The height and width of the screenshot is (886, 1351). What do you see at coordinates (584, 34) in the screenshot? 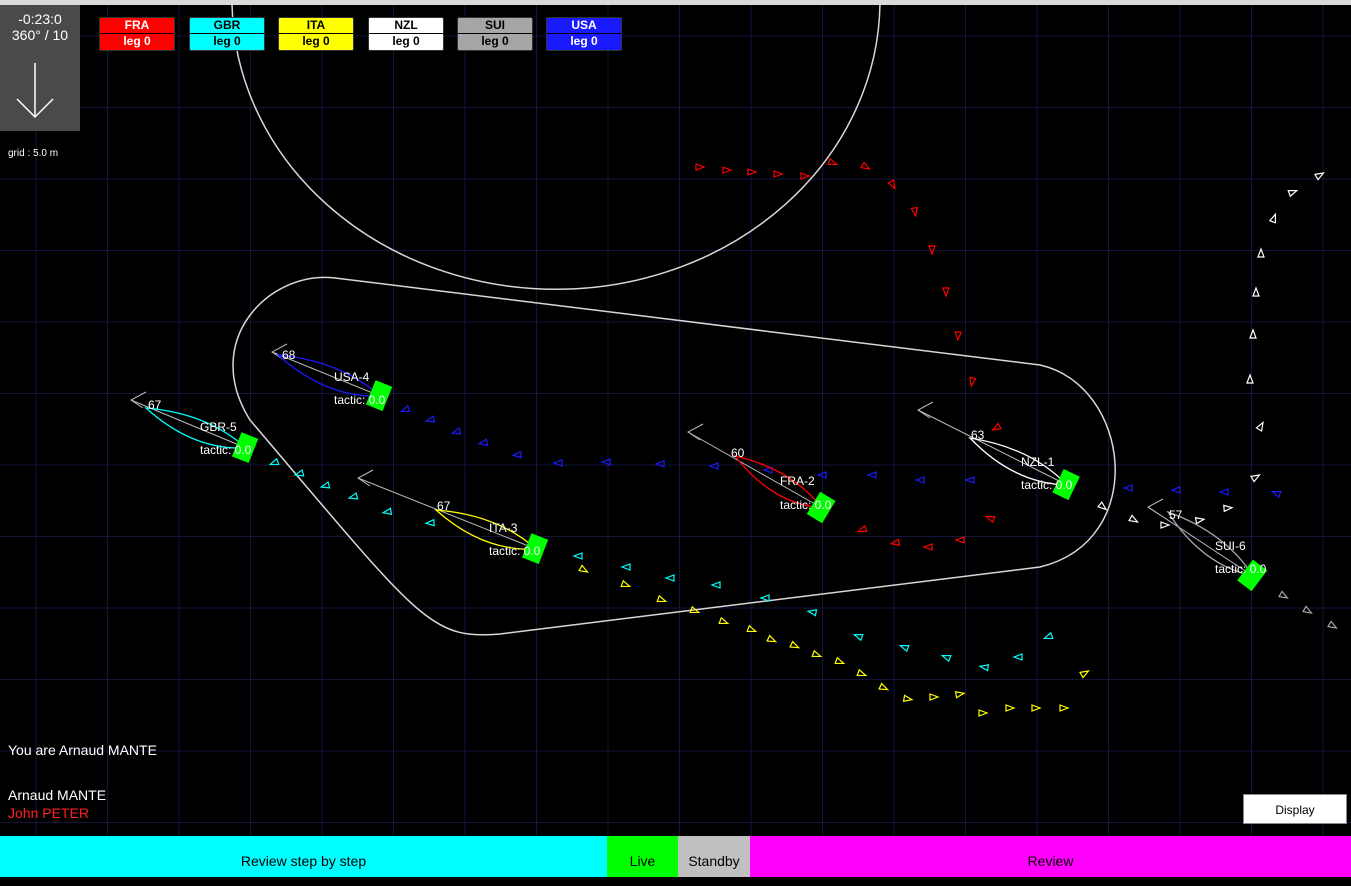
I see `legend-usa: USA leg 0` at bounding box center [584, 34].